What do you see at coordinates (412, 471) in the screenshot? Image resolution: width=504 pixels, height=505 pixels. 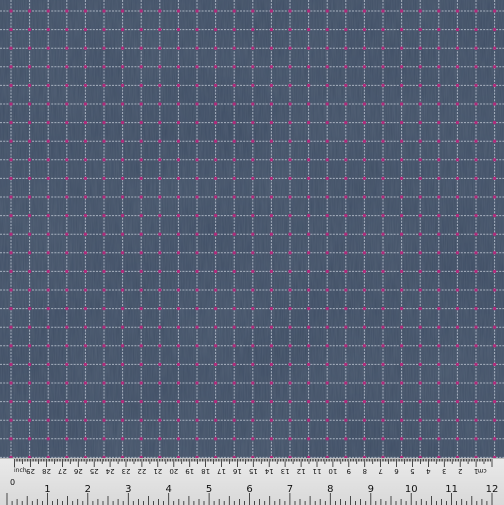 I see `cm-number-label: 5` at bounding box center [412, 471].